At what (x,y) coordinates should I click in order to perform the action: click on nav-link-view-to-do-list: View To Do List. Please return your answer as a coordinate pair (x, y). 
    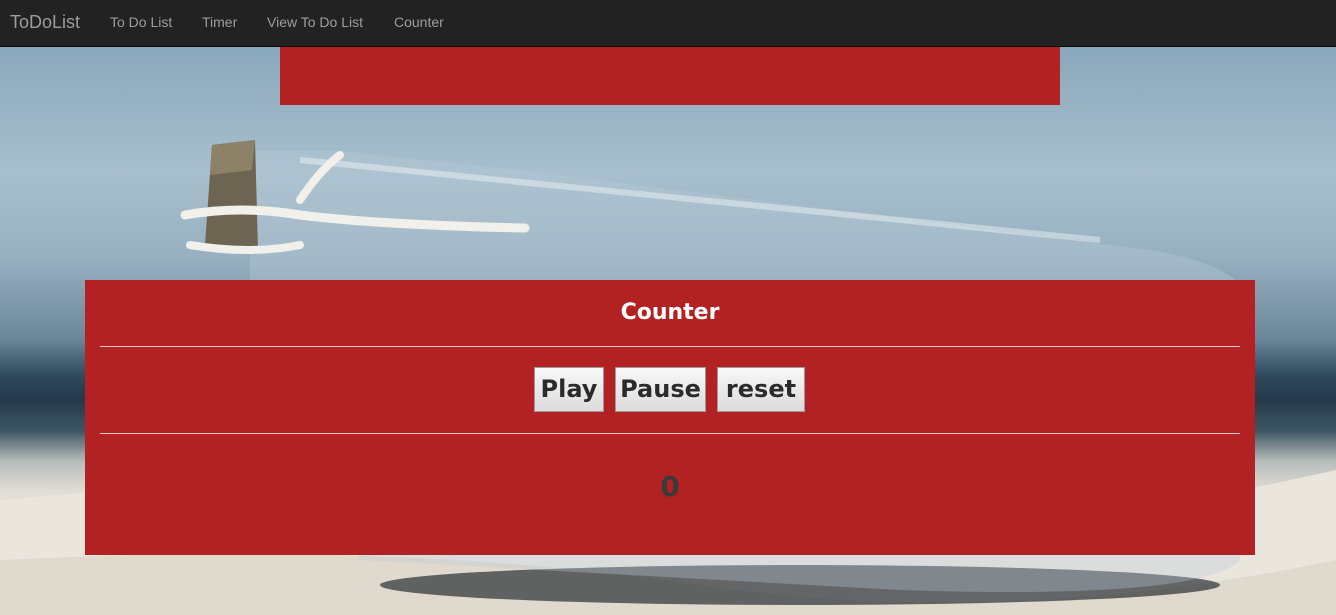
    Looking at the image, I should click on (315, 23).